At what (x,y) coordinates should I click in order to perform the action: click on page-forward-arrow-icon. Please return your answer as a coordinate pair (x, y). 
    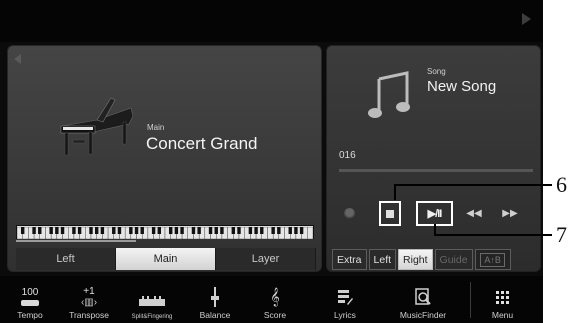
    Looking at the image, I should click on (526, 19).